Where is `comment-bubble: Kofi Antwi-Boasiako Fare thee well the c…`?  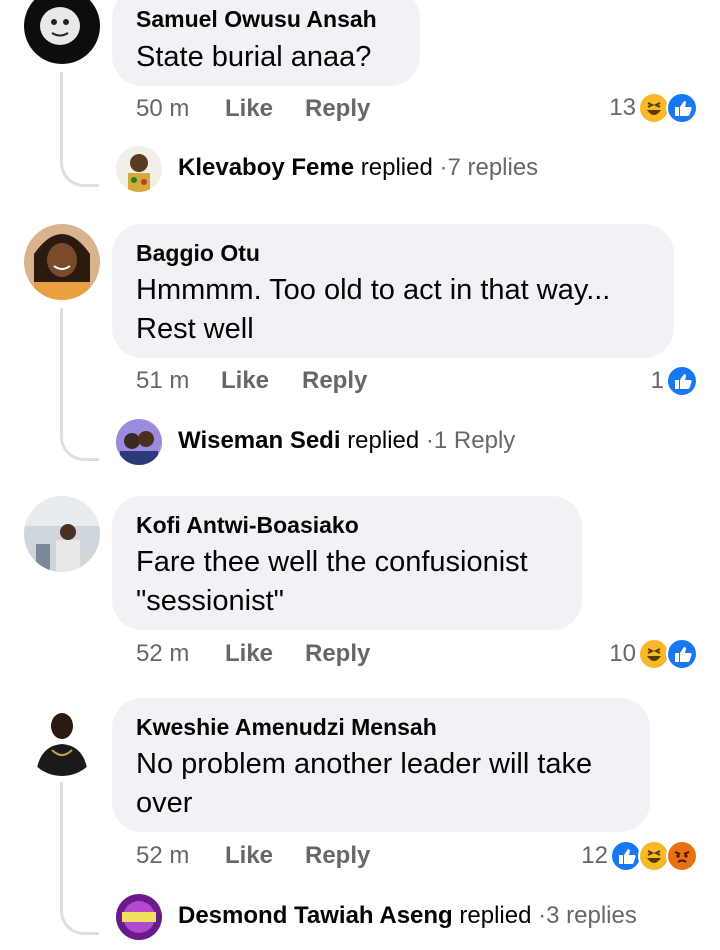 comment-bubble: Kofi Antwi-Boasiako Fare thee well the c… is located at coordinates (347, 563).